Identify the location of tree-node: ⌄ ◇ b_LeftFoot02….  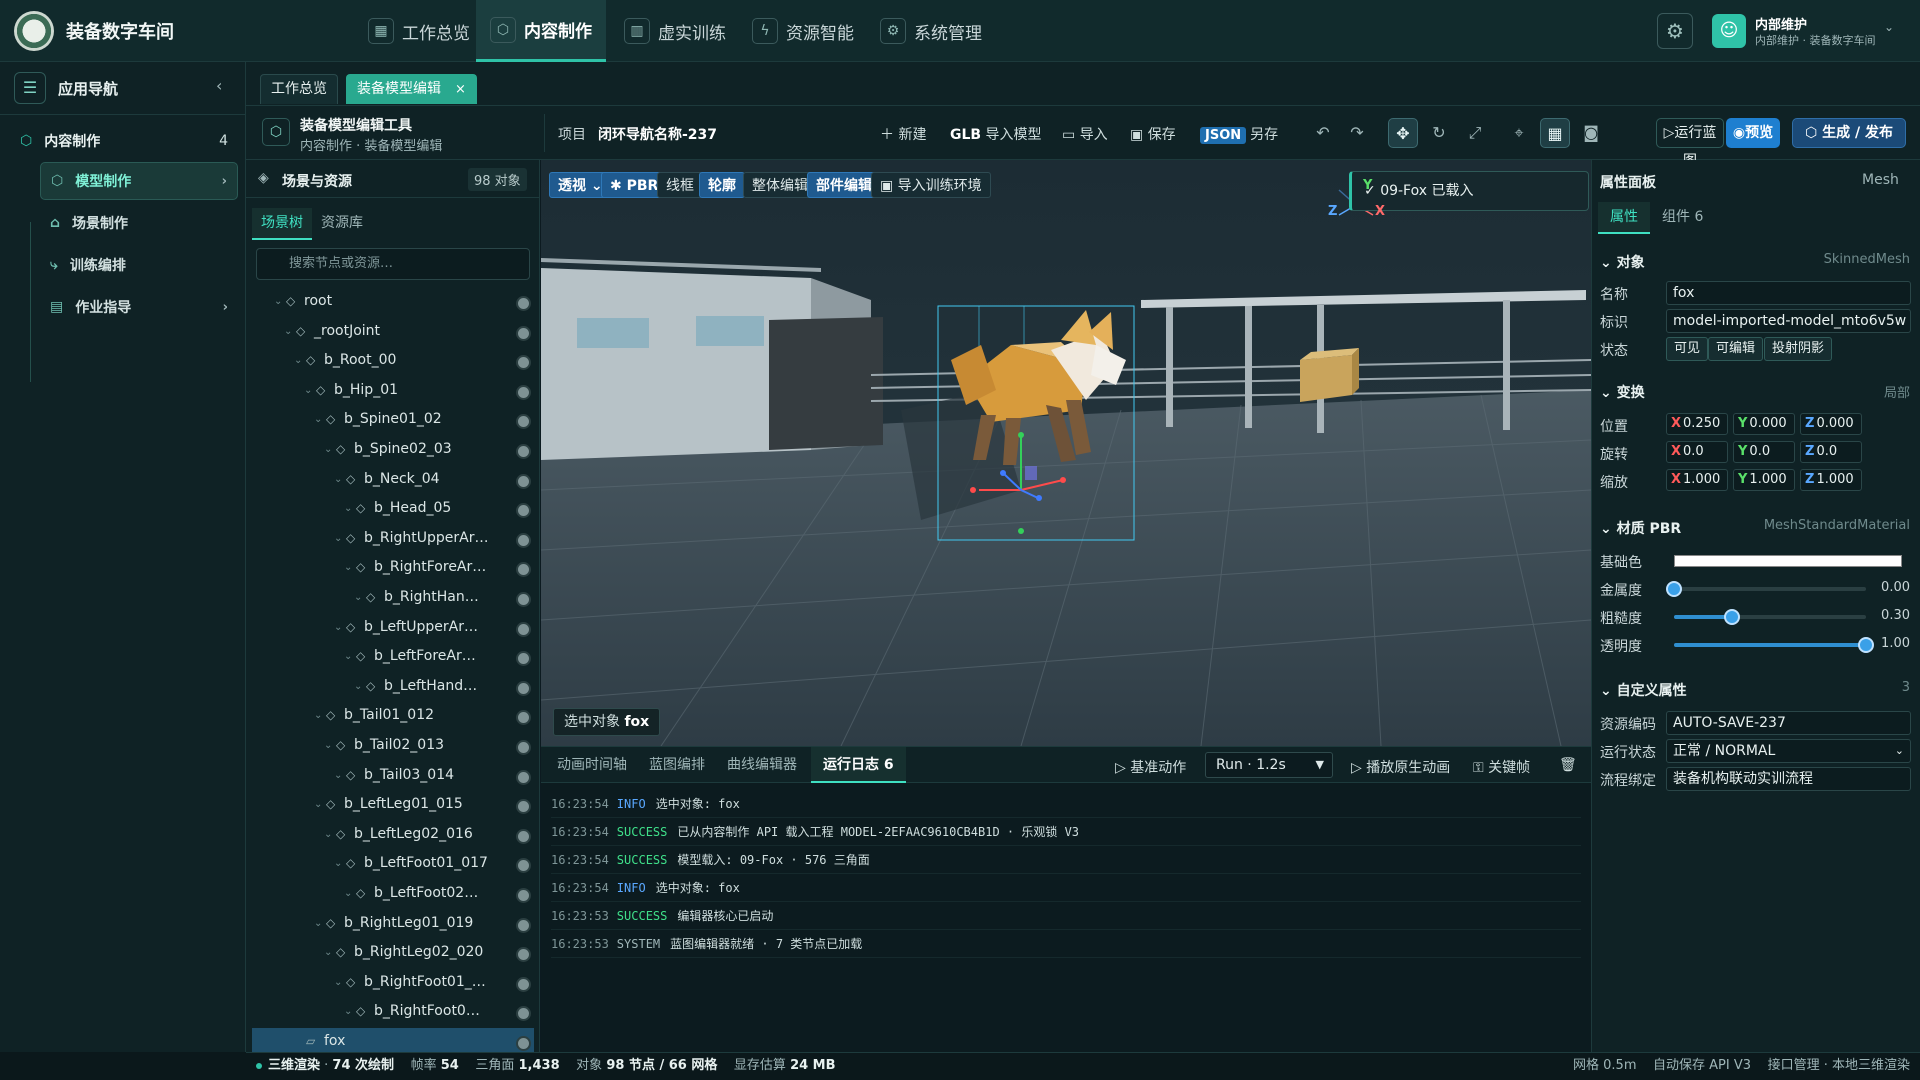
(393, 894).